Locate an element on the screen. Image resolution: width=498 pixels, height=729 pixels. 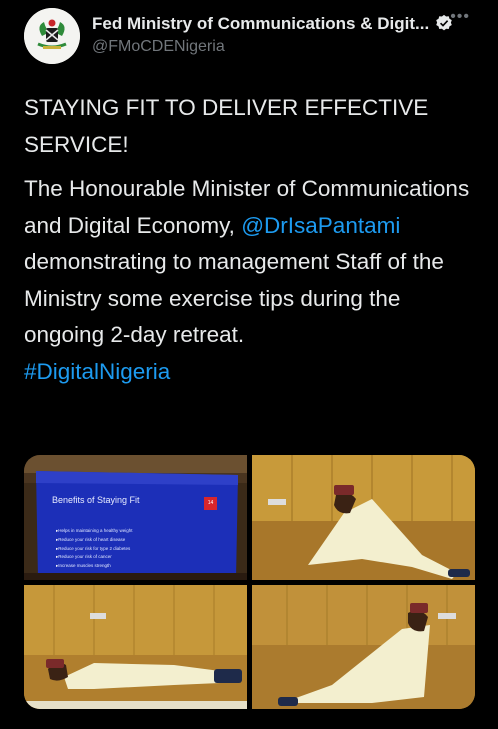
slide-title: Benefits of Staying Fit is located at coordinates (96, 500).